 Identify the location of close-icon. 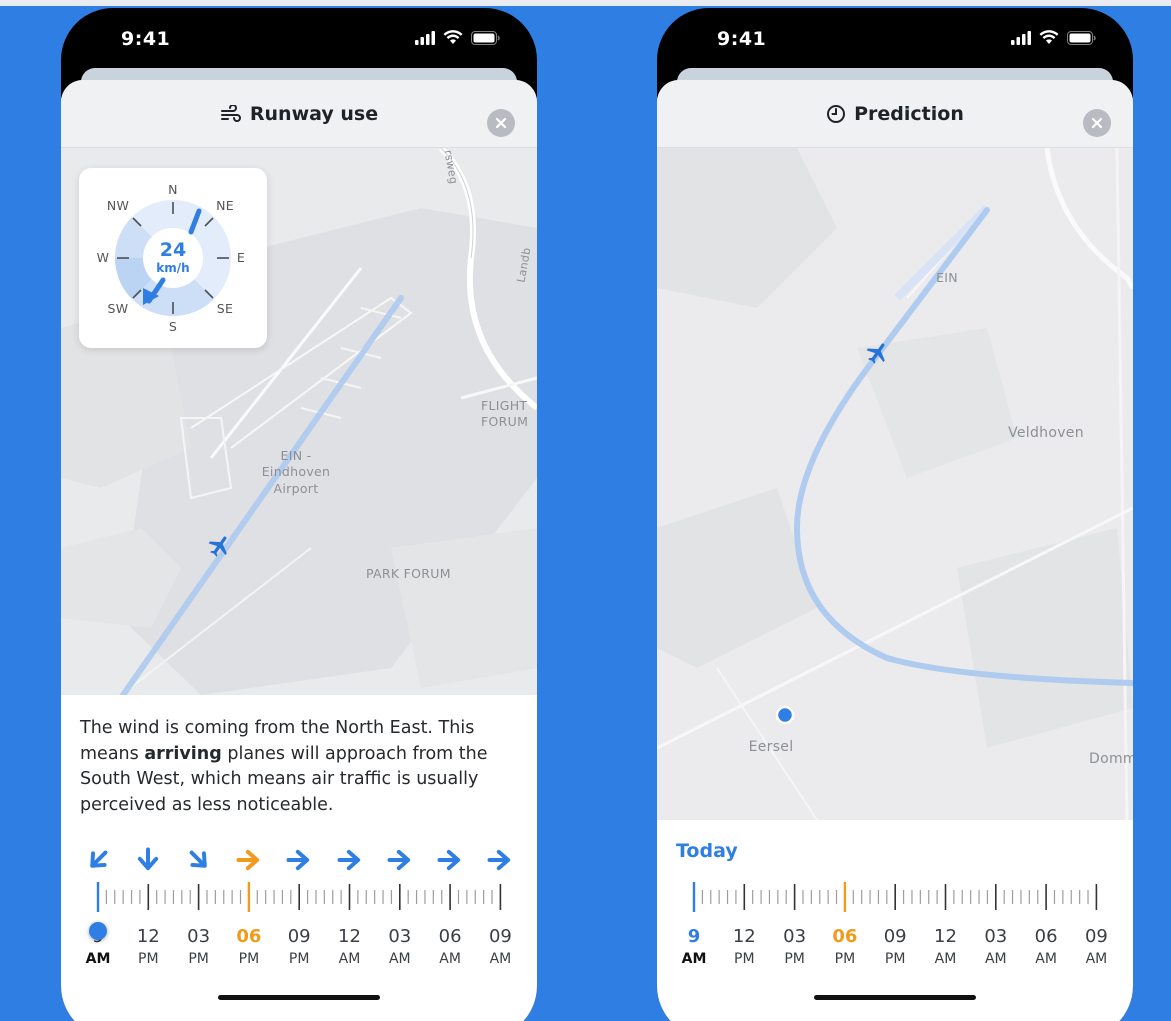
(501, 123).